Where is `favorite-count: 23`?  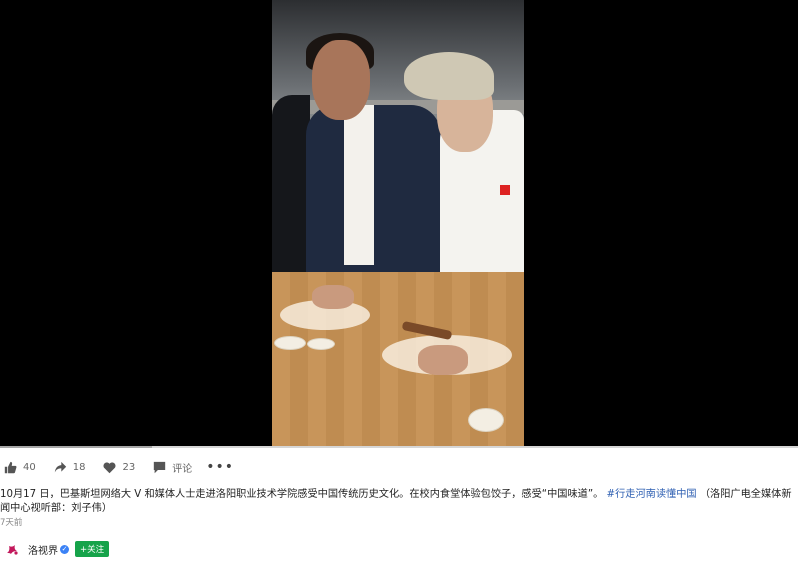
favorite-count: 23 is located at coordinates (129, 467).